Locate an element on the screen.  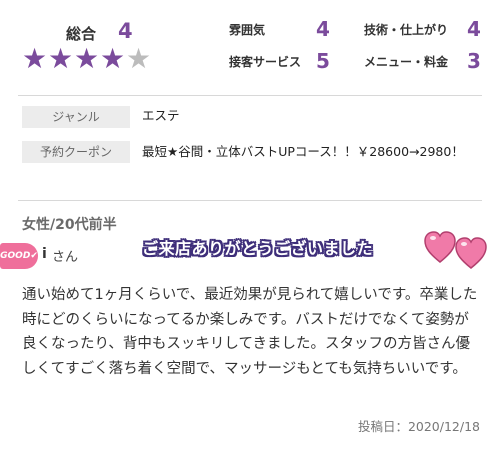
rating-label: 雰囲気 is located at coordinates (247, 30).